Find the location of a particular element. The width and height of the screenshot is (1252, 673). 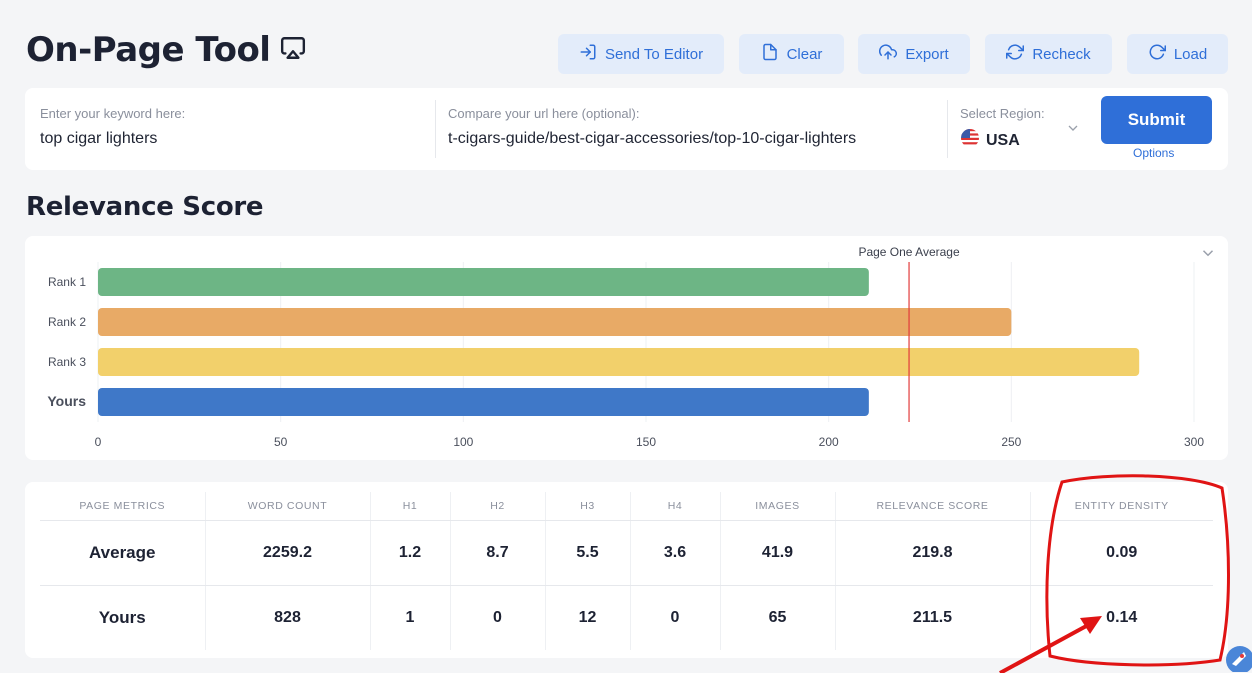

clear-label: Clear is located at coordinates (804, 54).